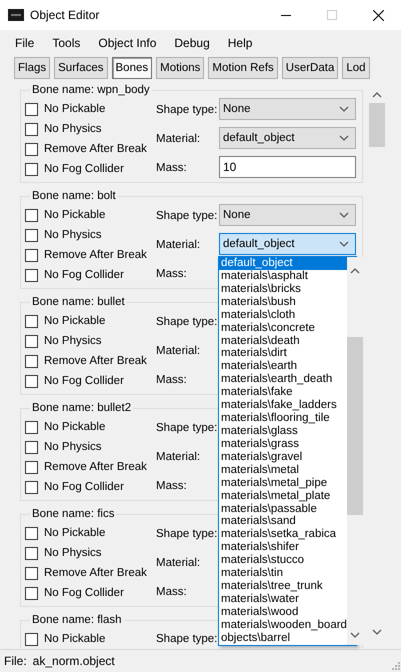  What do you see at coordinates (25, 43) in the screenshot?
I see `menu-item: File` at bounding box center [25, 43].